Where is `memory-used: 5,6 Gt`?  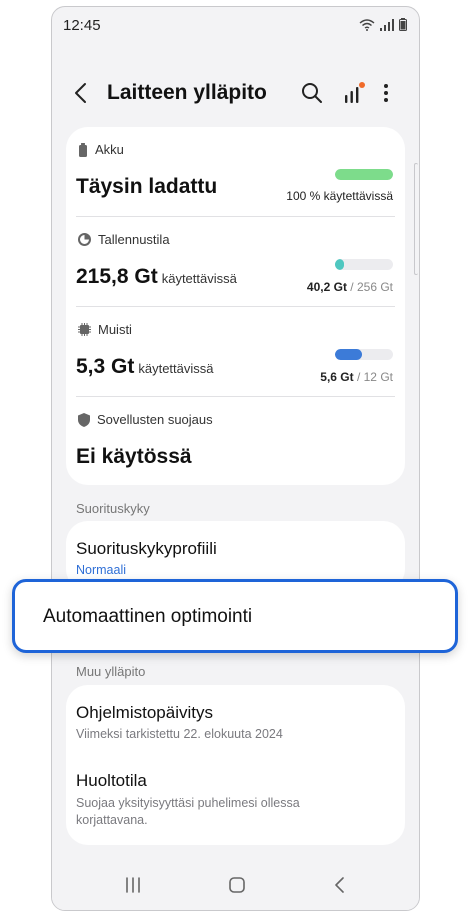 memory-used: 5,6 Gt is located at coordinates (337, 377).